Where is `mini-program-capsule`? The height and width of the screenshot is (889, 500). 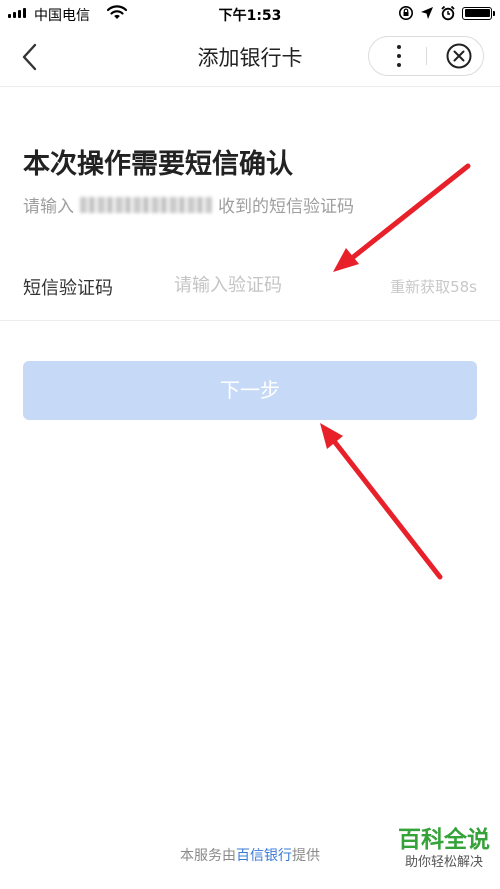 mini-program-capsule is located at coordinates (426, 56).